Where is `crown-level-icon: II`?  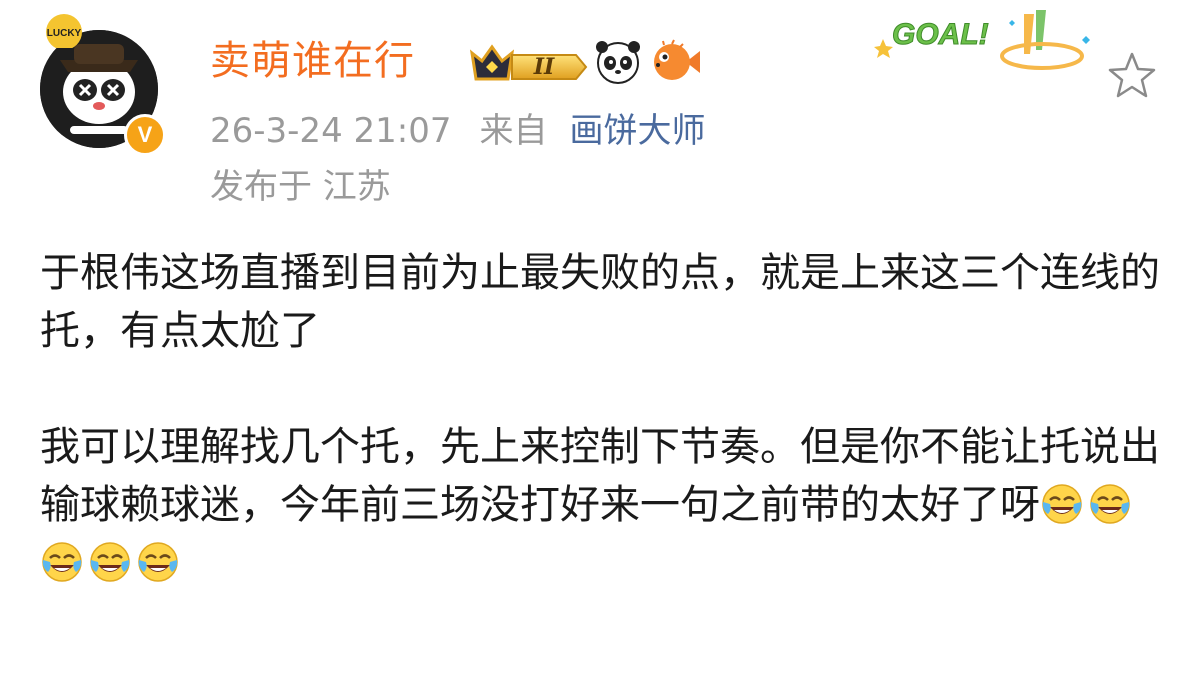 crown-level-icon: II is located at coordinates (528, 62).